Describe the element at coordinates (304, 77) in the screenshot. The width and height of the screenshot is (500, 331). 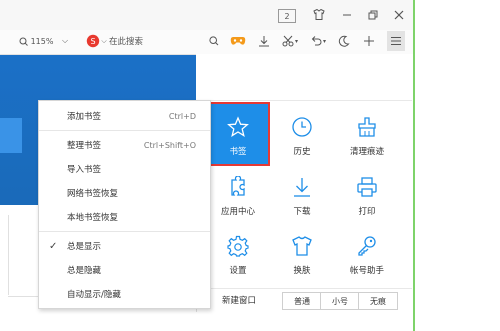
I see `main-menu-header` at that location.